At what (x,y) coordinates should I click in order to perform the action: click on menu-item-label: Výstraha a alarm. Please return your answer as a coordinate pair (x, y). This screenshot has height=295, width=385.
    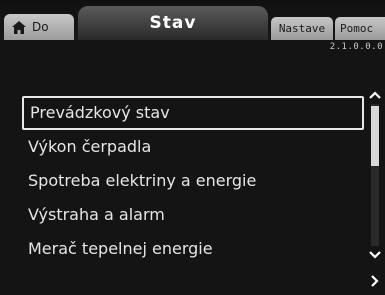
    Looking at the image, I should click on (96, 214).